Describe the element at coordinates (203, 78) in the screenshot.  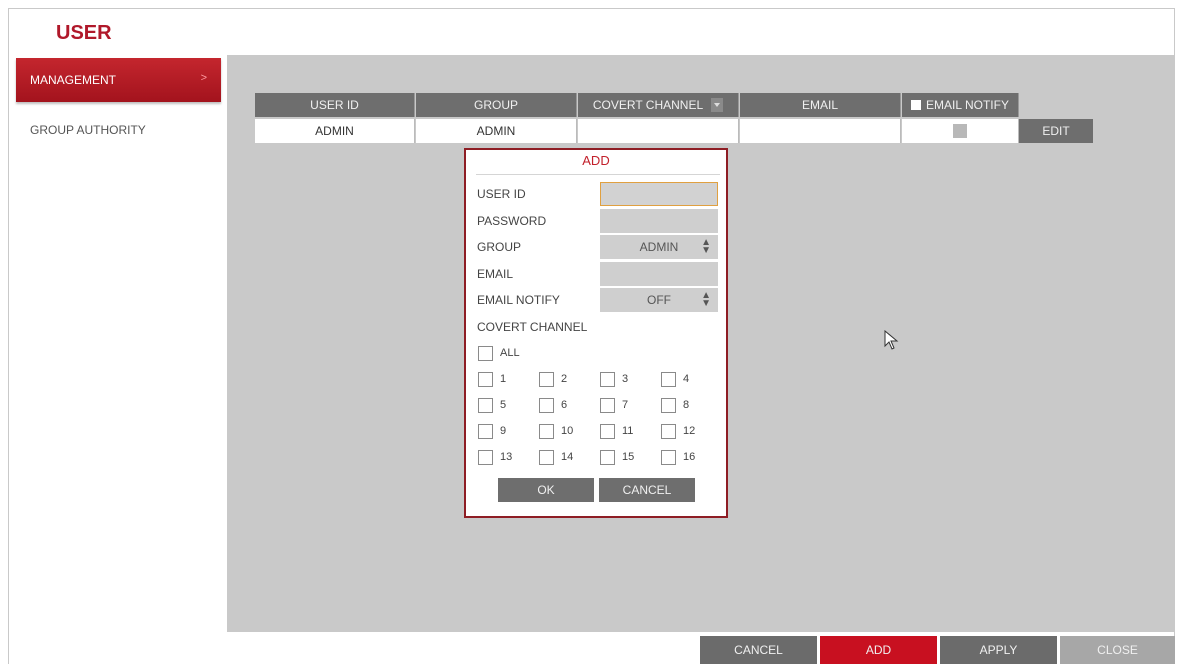
I see `chevron-right-icon: >` at that location.